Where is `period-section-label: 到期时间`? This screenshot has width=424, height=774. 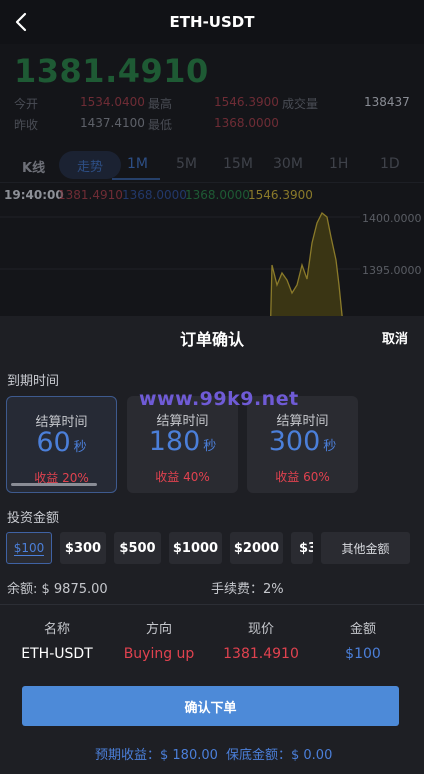 period-section-label: 到期时间 is located at coordinates (33, 381).